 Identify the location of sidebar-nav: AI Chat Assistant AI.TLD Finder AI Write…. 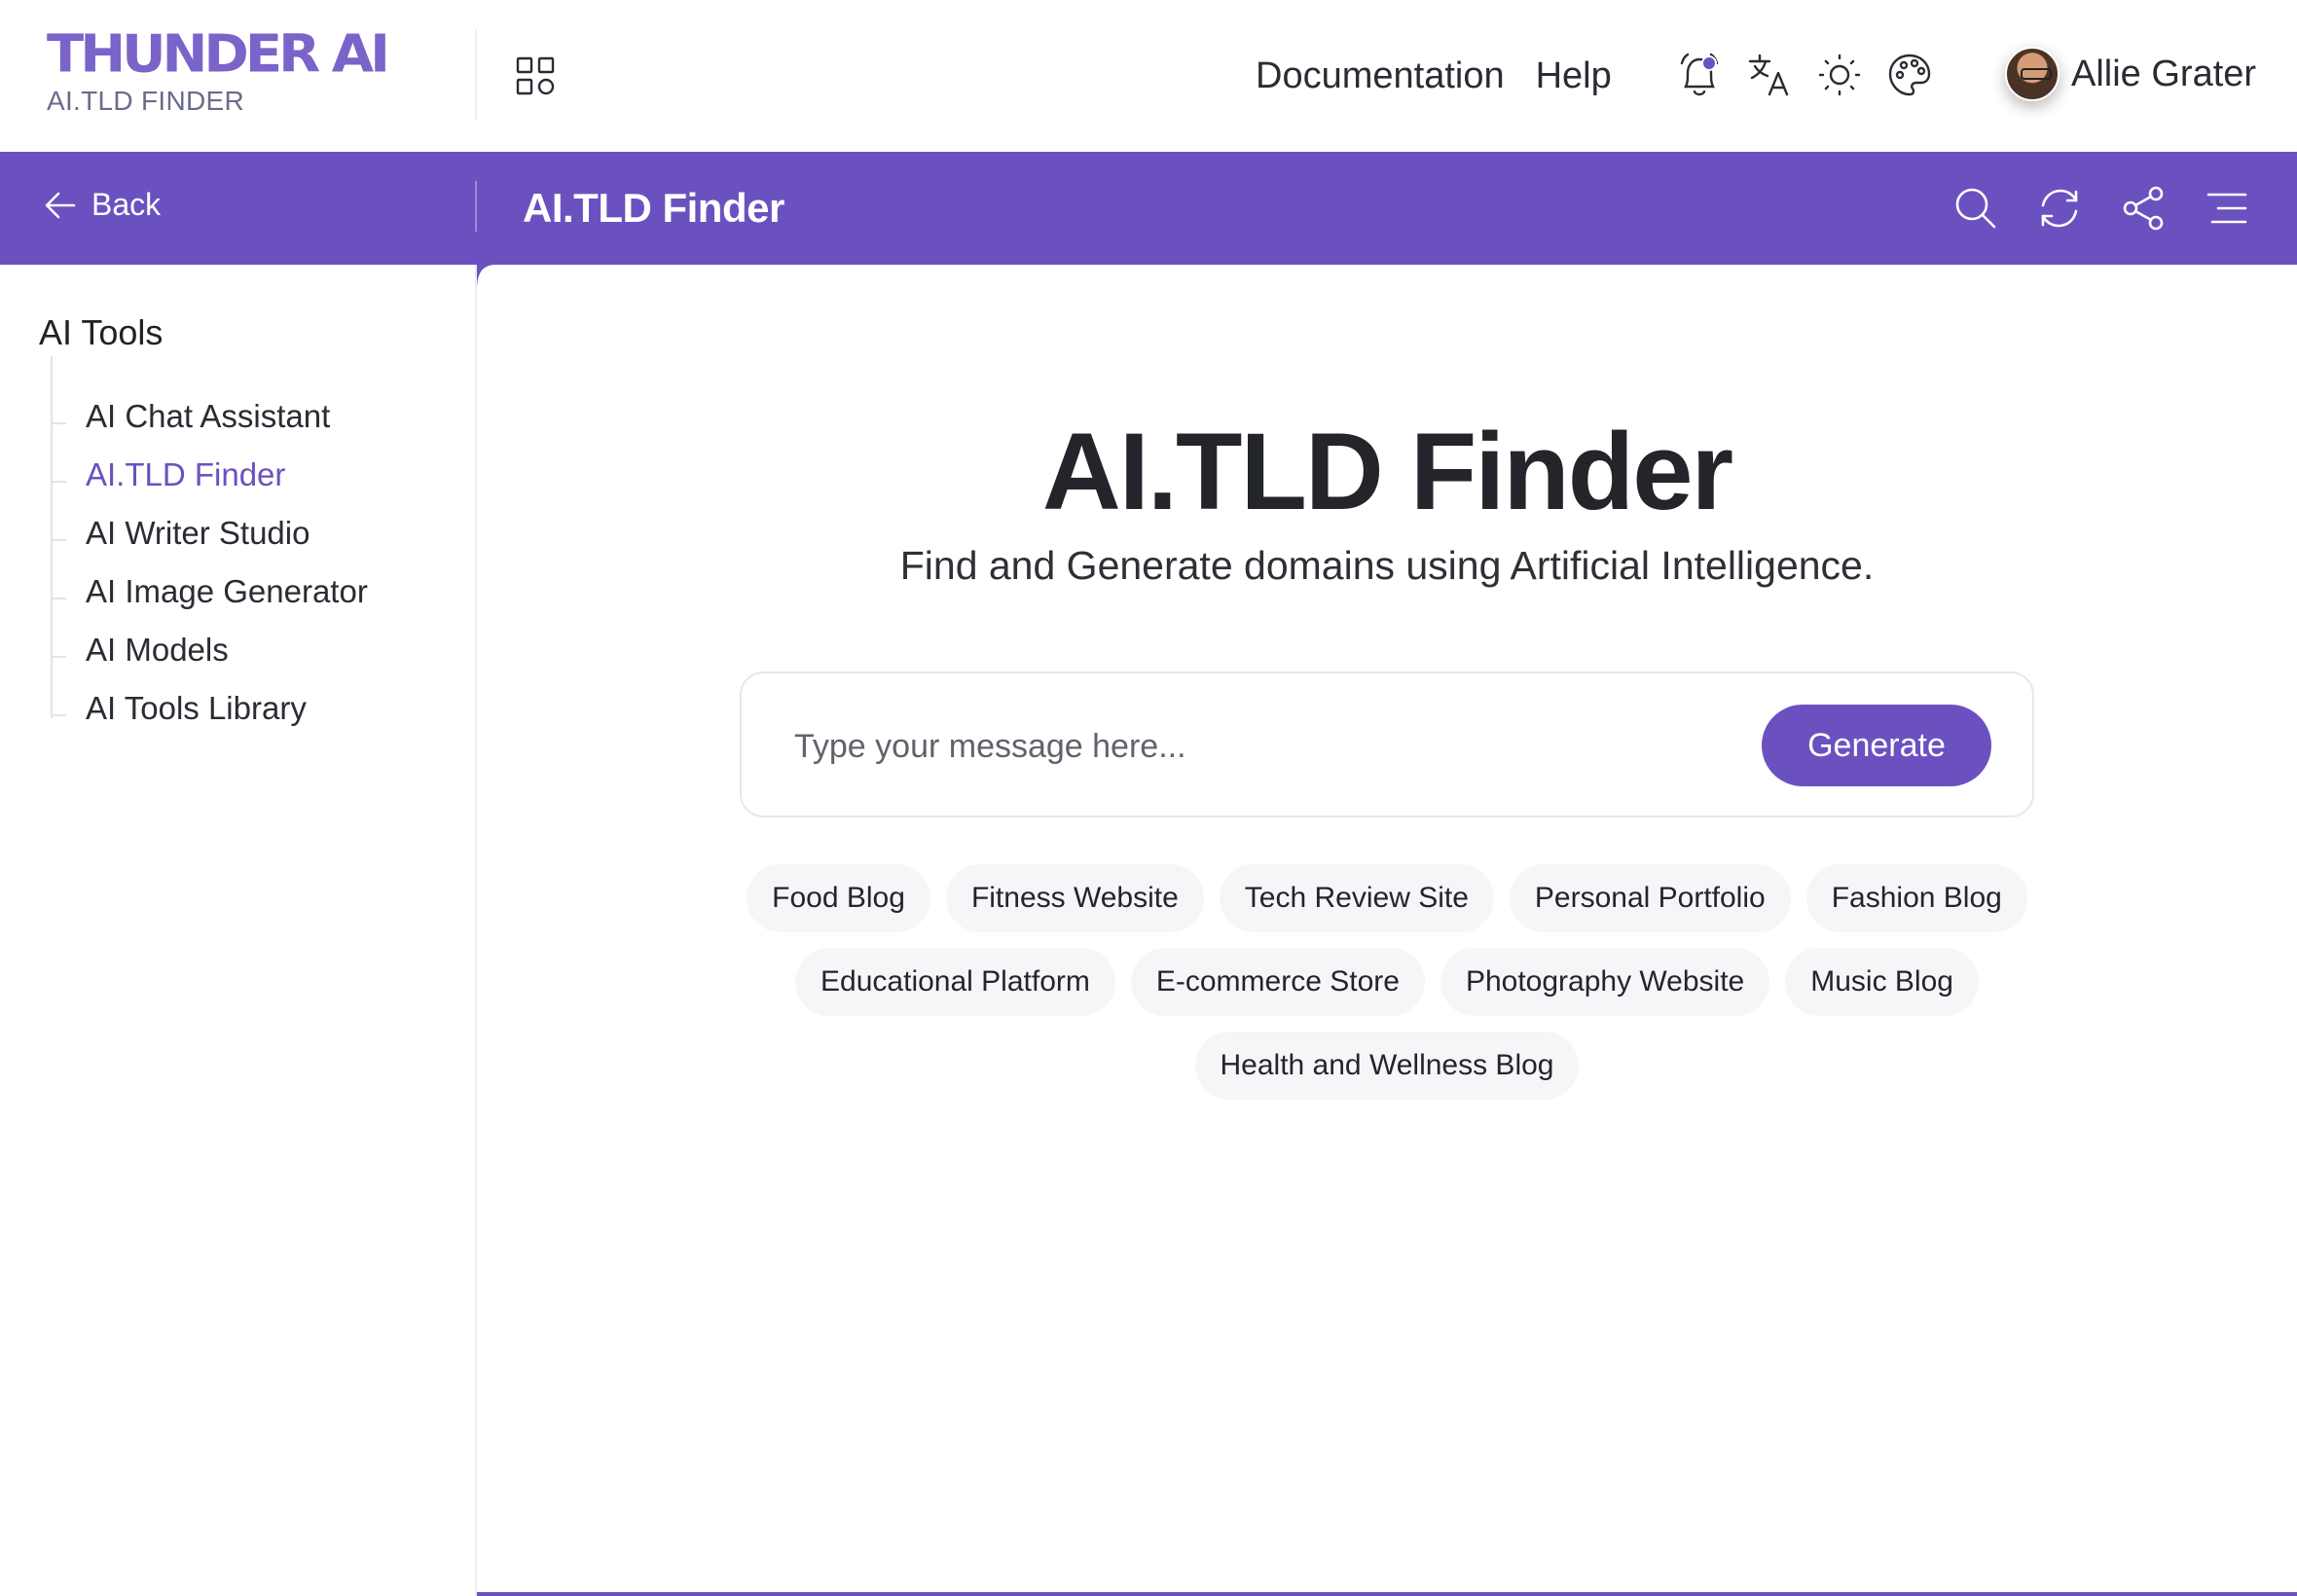
(210, 562).